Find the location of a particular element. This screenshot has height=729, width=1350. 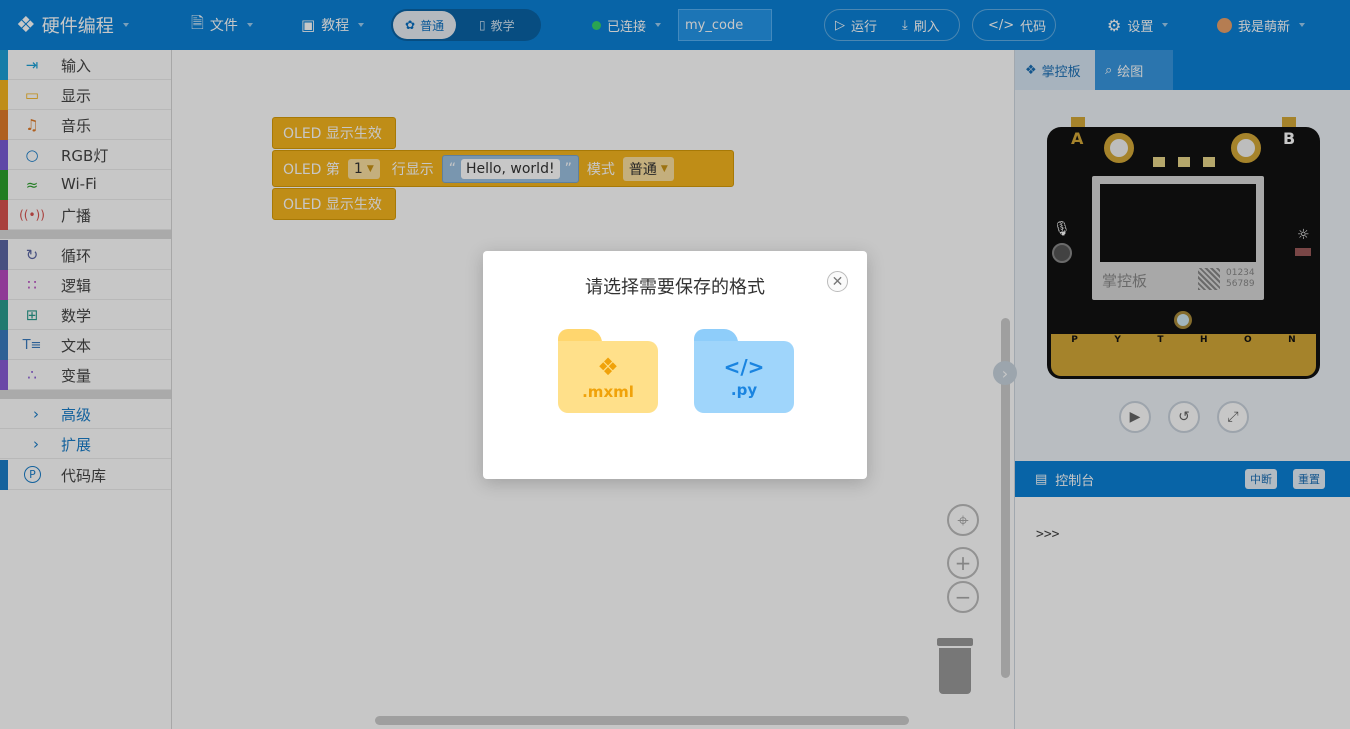

mxml-label: .mxml is located at coordinates (608, 392).